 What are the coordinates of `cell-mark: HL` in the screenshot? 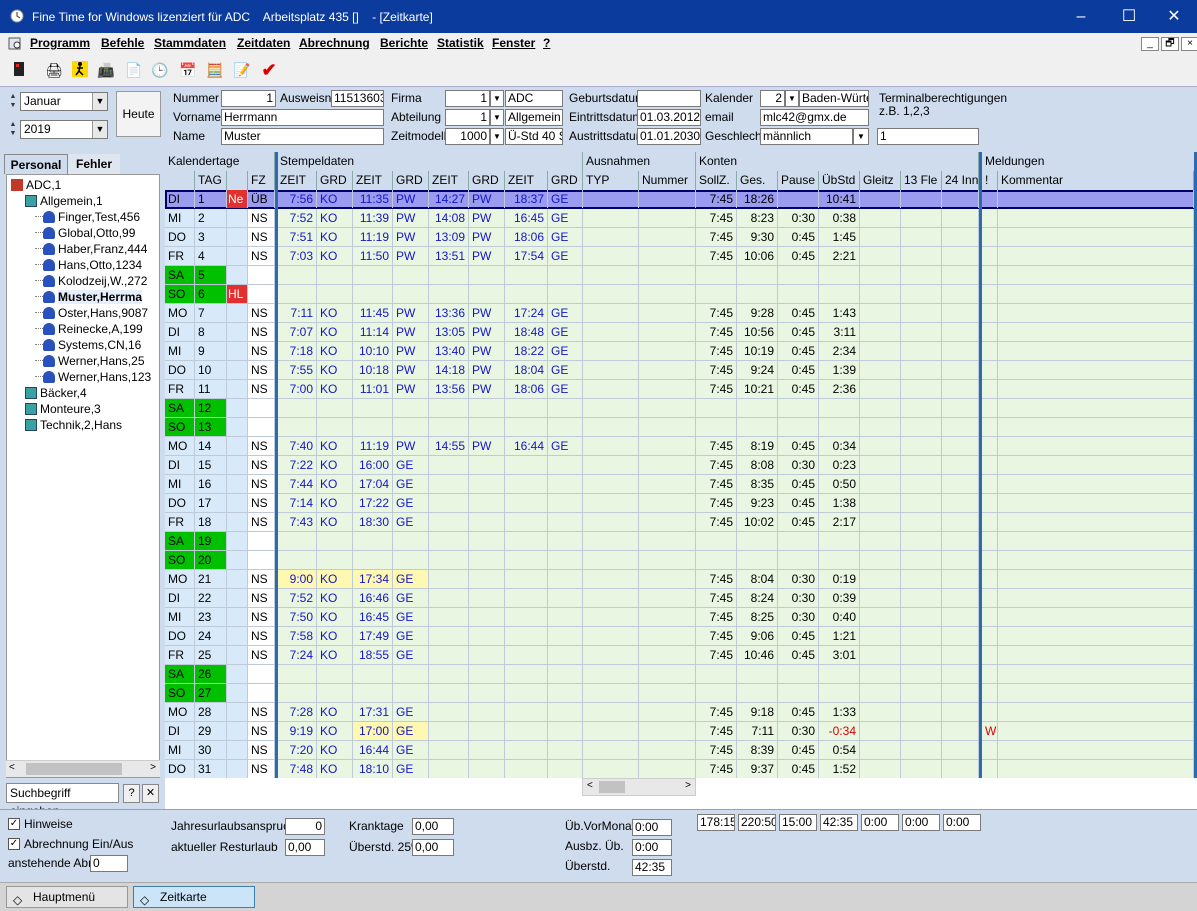 It's located at (237, 294).